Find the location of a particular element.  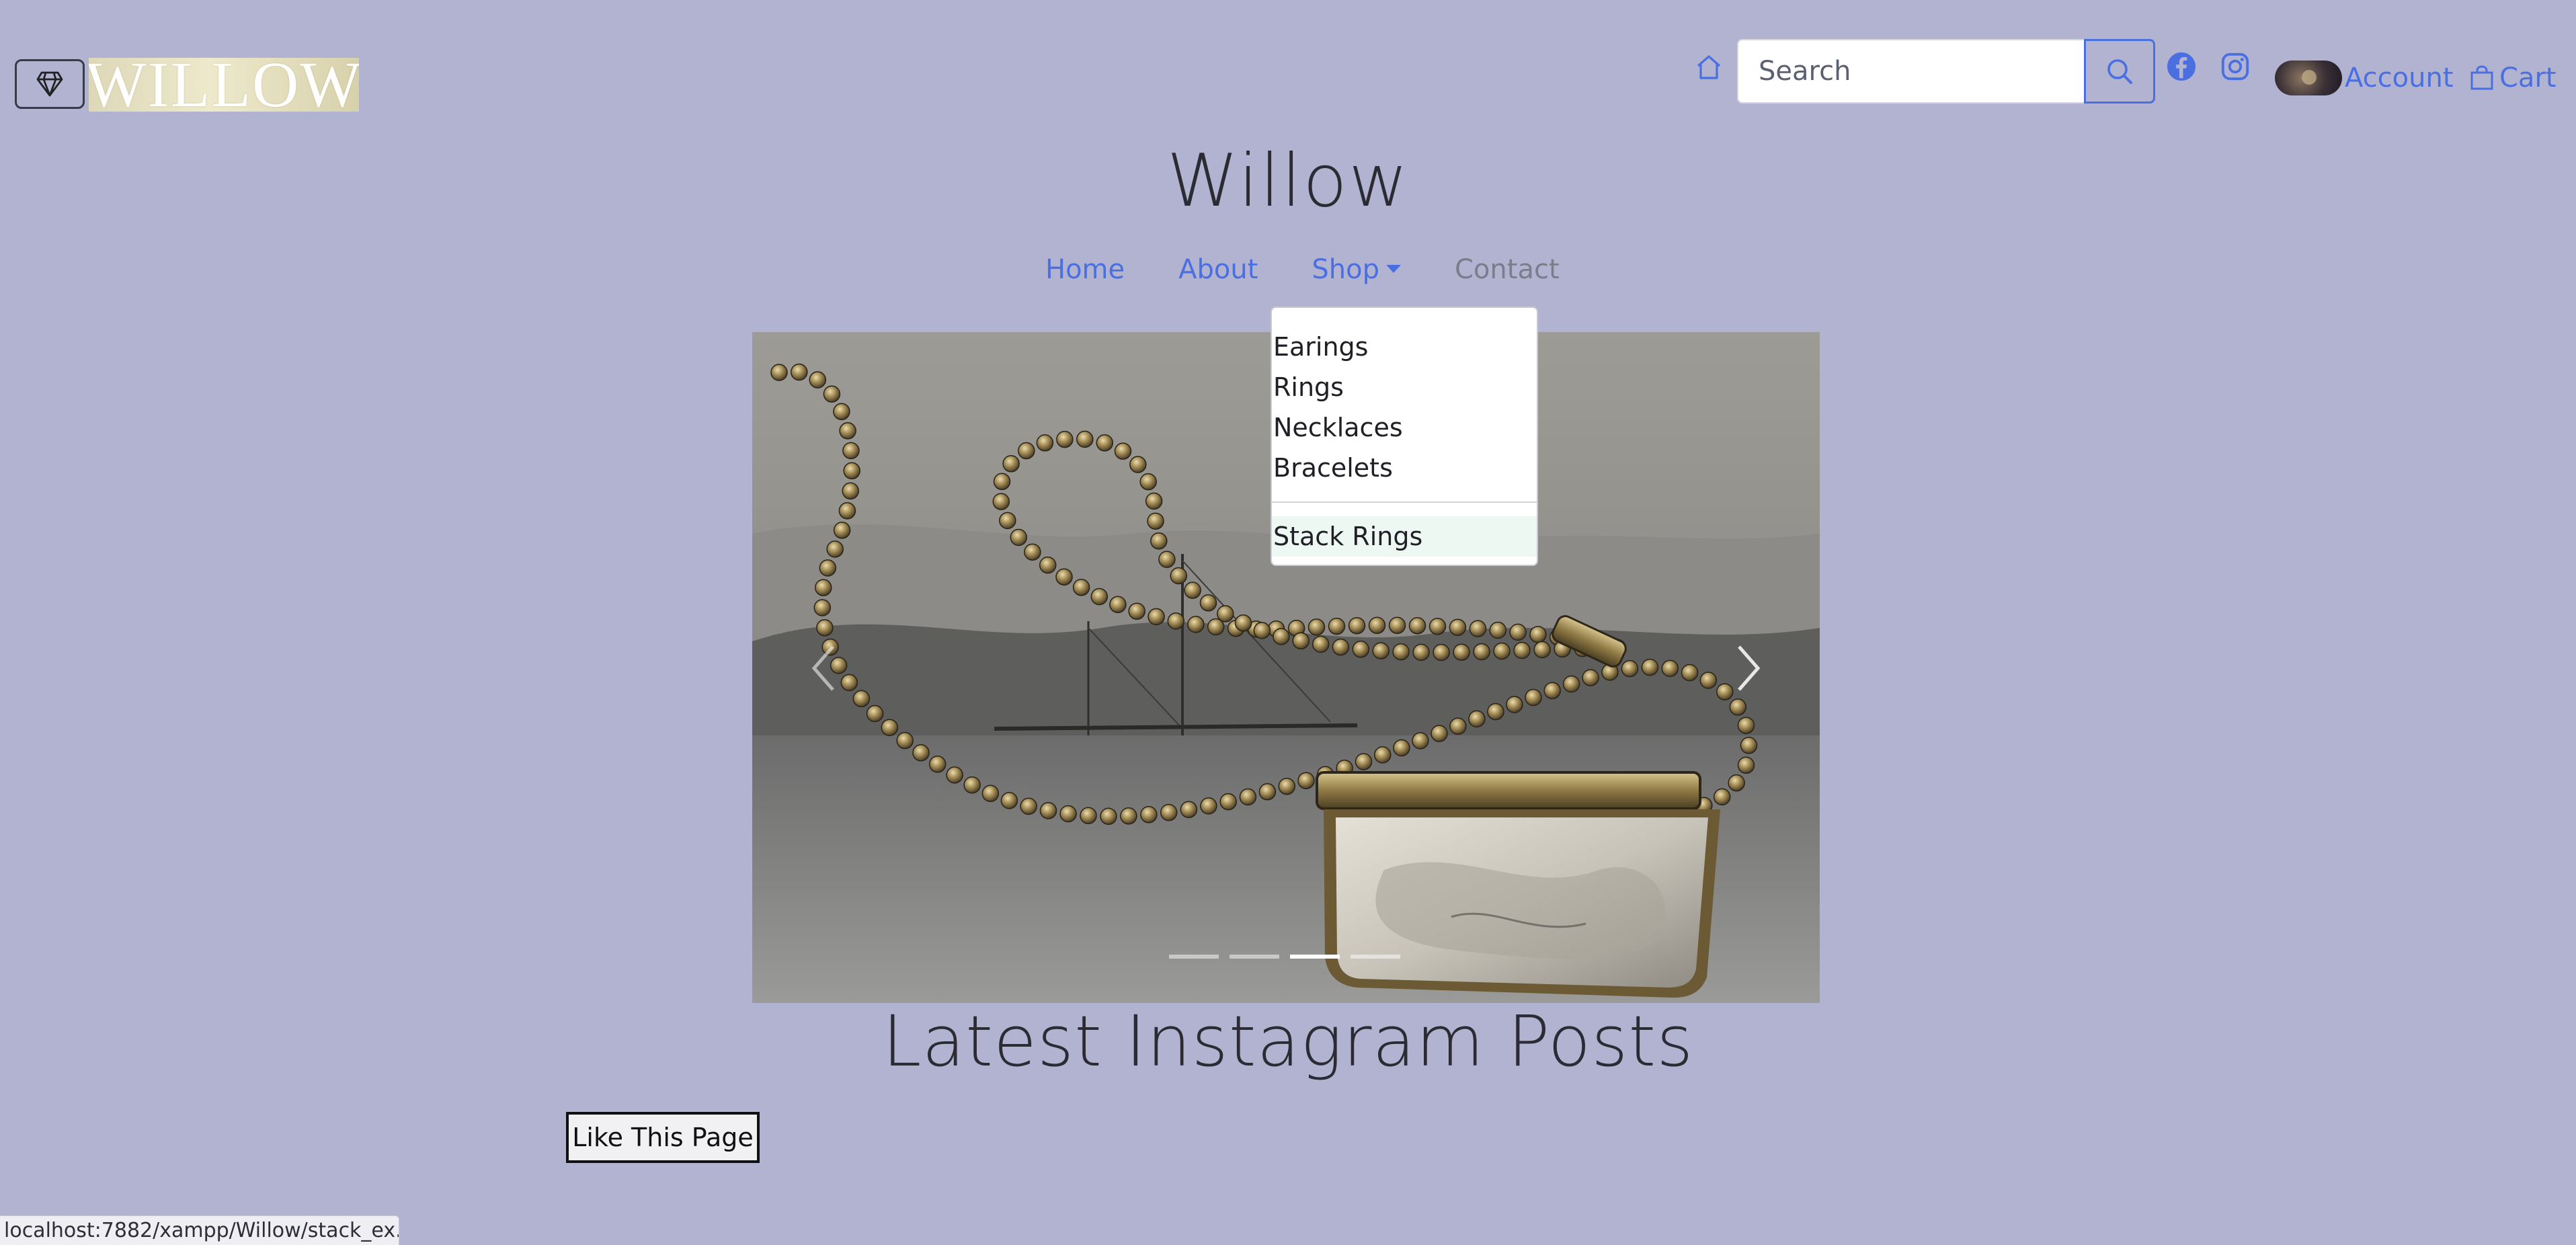

like-page-button: Like This Page is located at coordinates (663, 1137).